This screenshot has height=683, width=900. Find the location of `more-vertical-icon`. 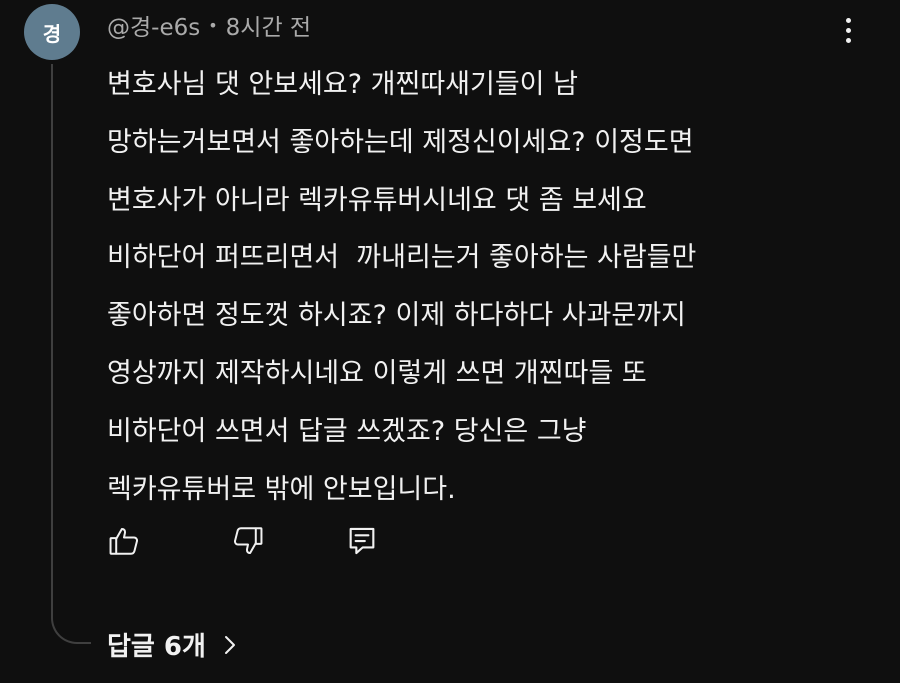

more-vertical-icon is located at coordinates (848, 20).